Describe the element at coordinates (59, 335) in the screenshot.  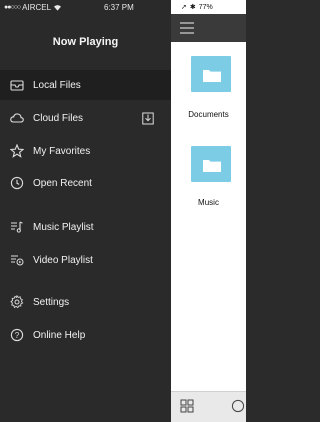
I see `menu-item-label: Online Help` at that location.